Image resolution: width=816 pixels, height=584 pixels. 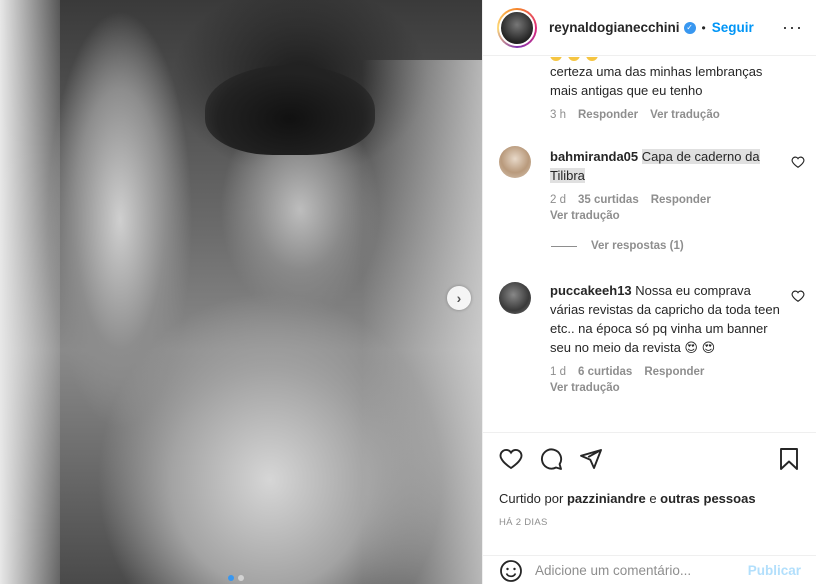 I want to click on comment-form: Publicar, so click(x=649, y=569).